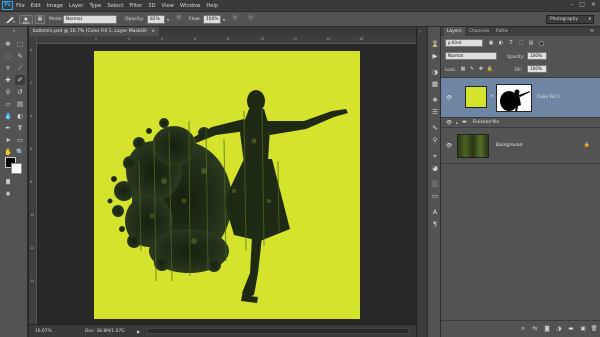 This screenshot has width=600, height=337. Describe the element at coordinates (435, 184) in the screenshot. I see `info-panel-icon: ⓘ` at that location.